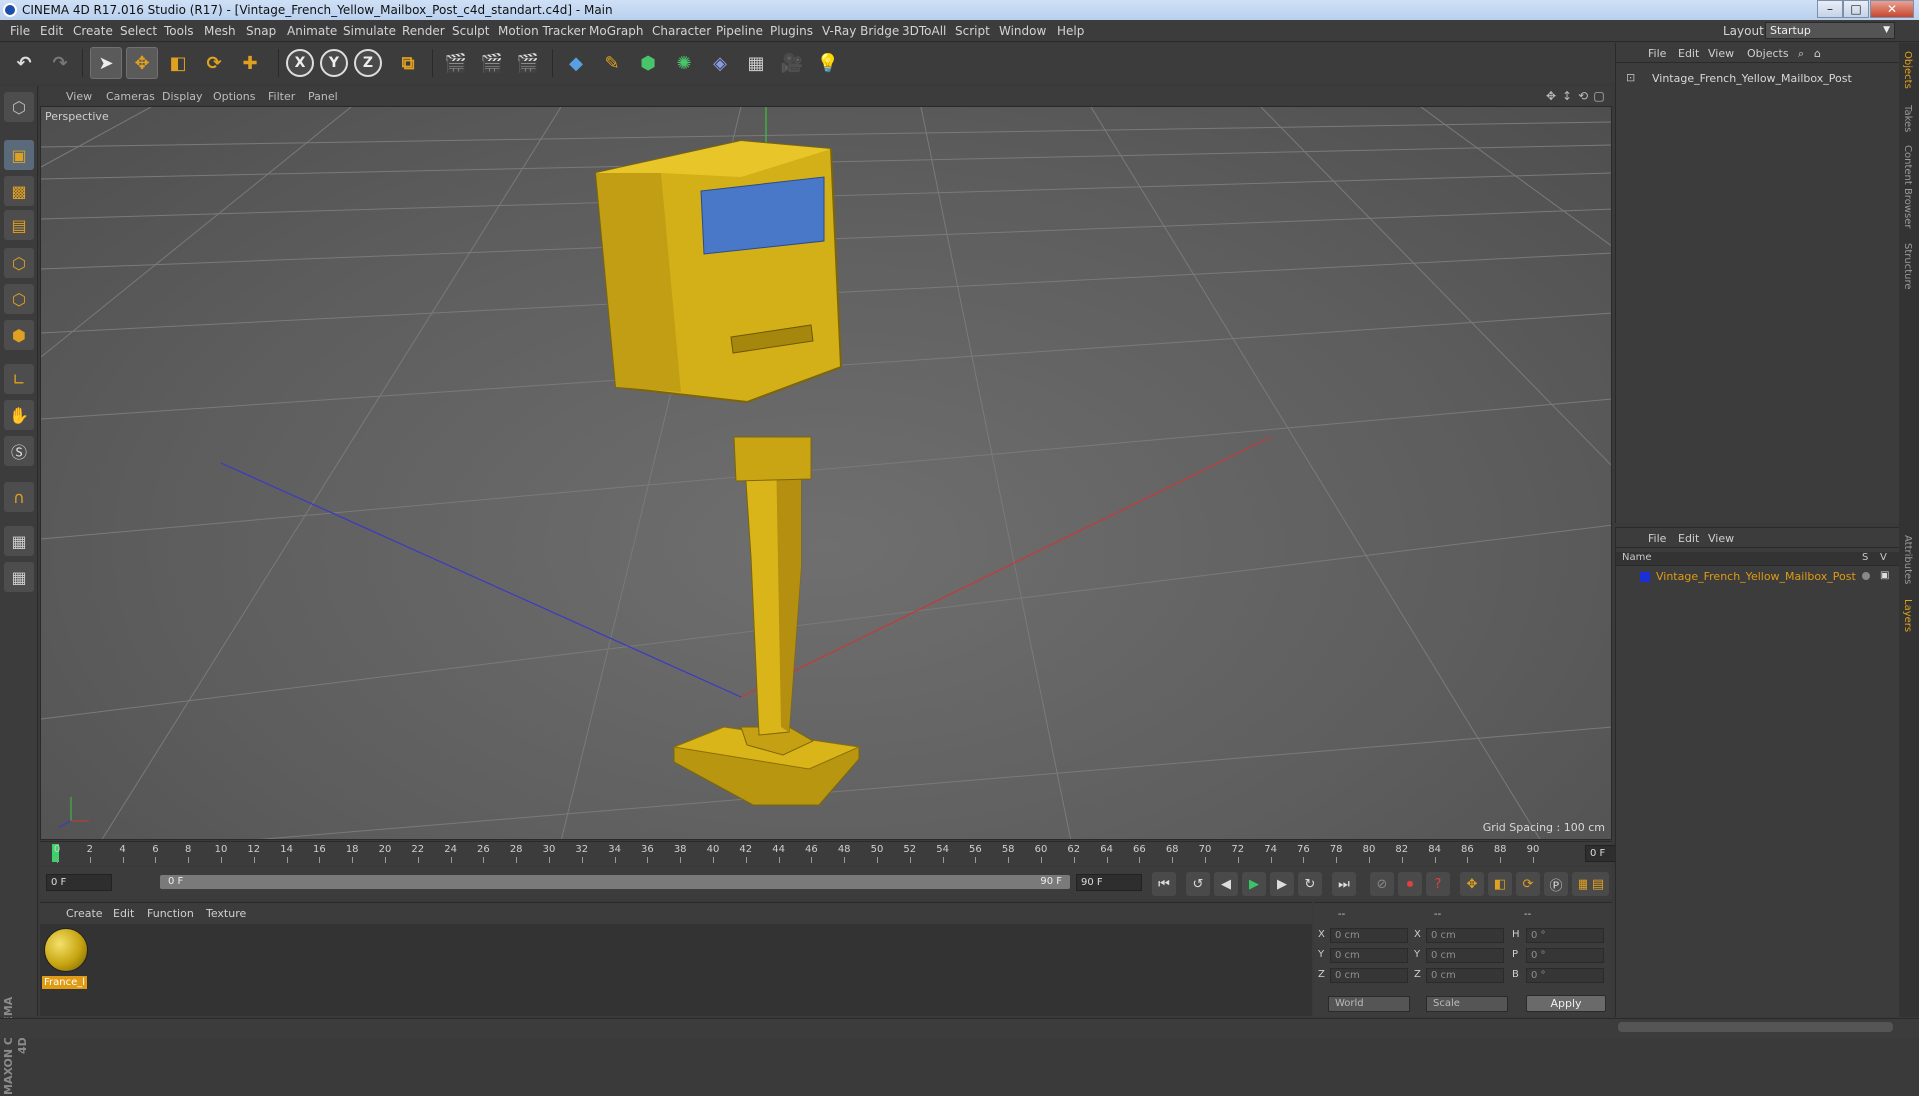  Describe the element at coordinates (456, 63) in the screenshot. I see `render-view-icon: 🎬` at that location.